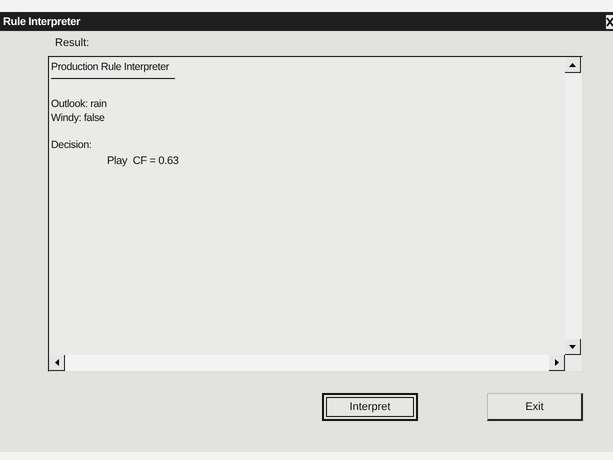 The height and width of the screenshot is (460, 613). I want to click on down-arrow-icon, so click(572, 346).